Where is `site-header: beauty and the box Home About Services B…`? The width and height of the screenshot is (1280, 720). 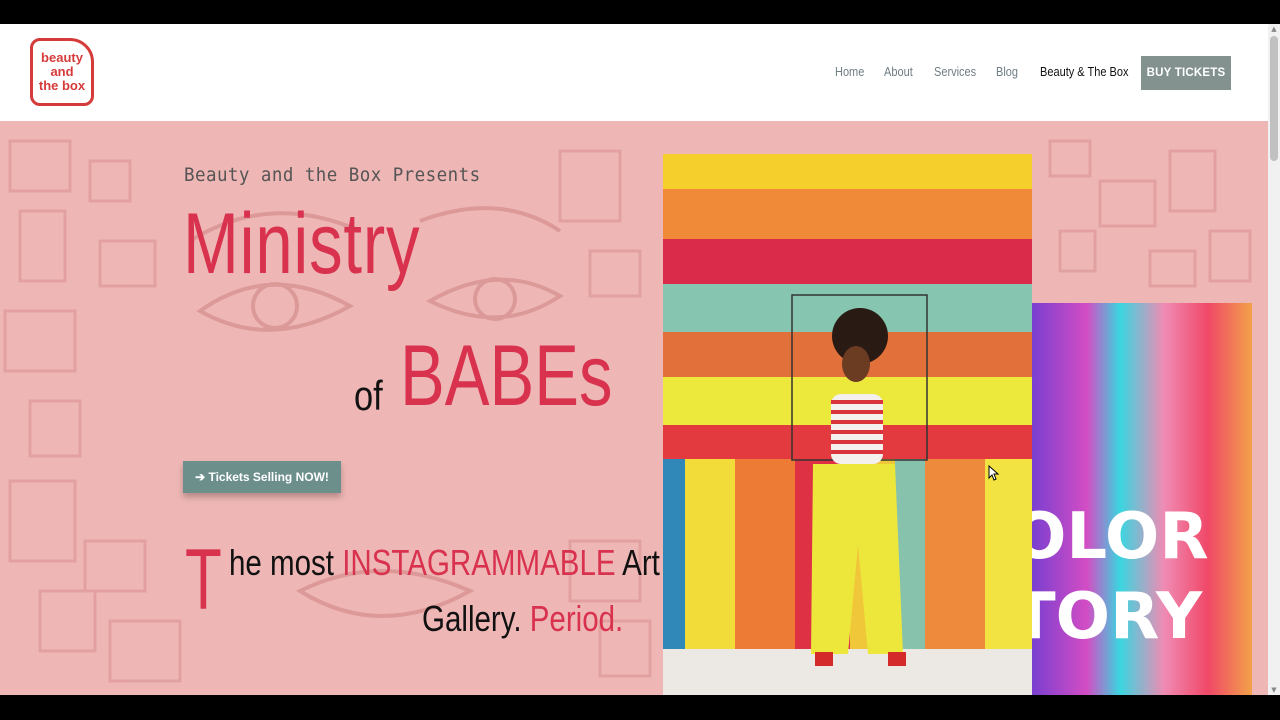 site-header: beauty and the box Home About Services B… is located at coordinates (634, 72).